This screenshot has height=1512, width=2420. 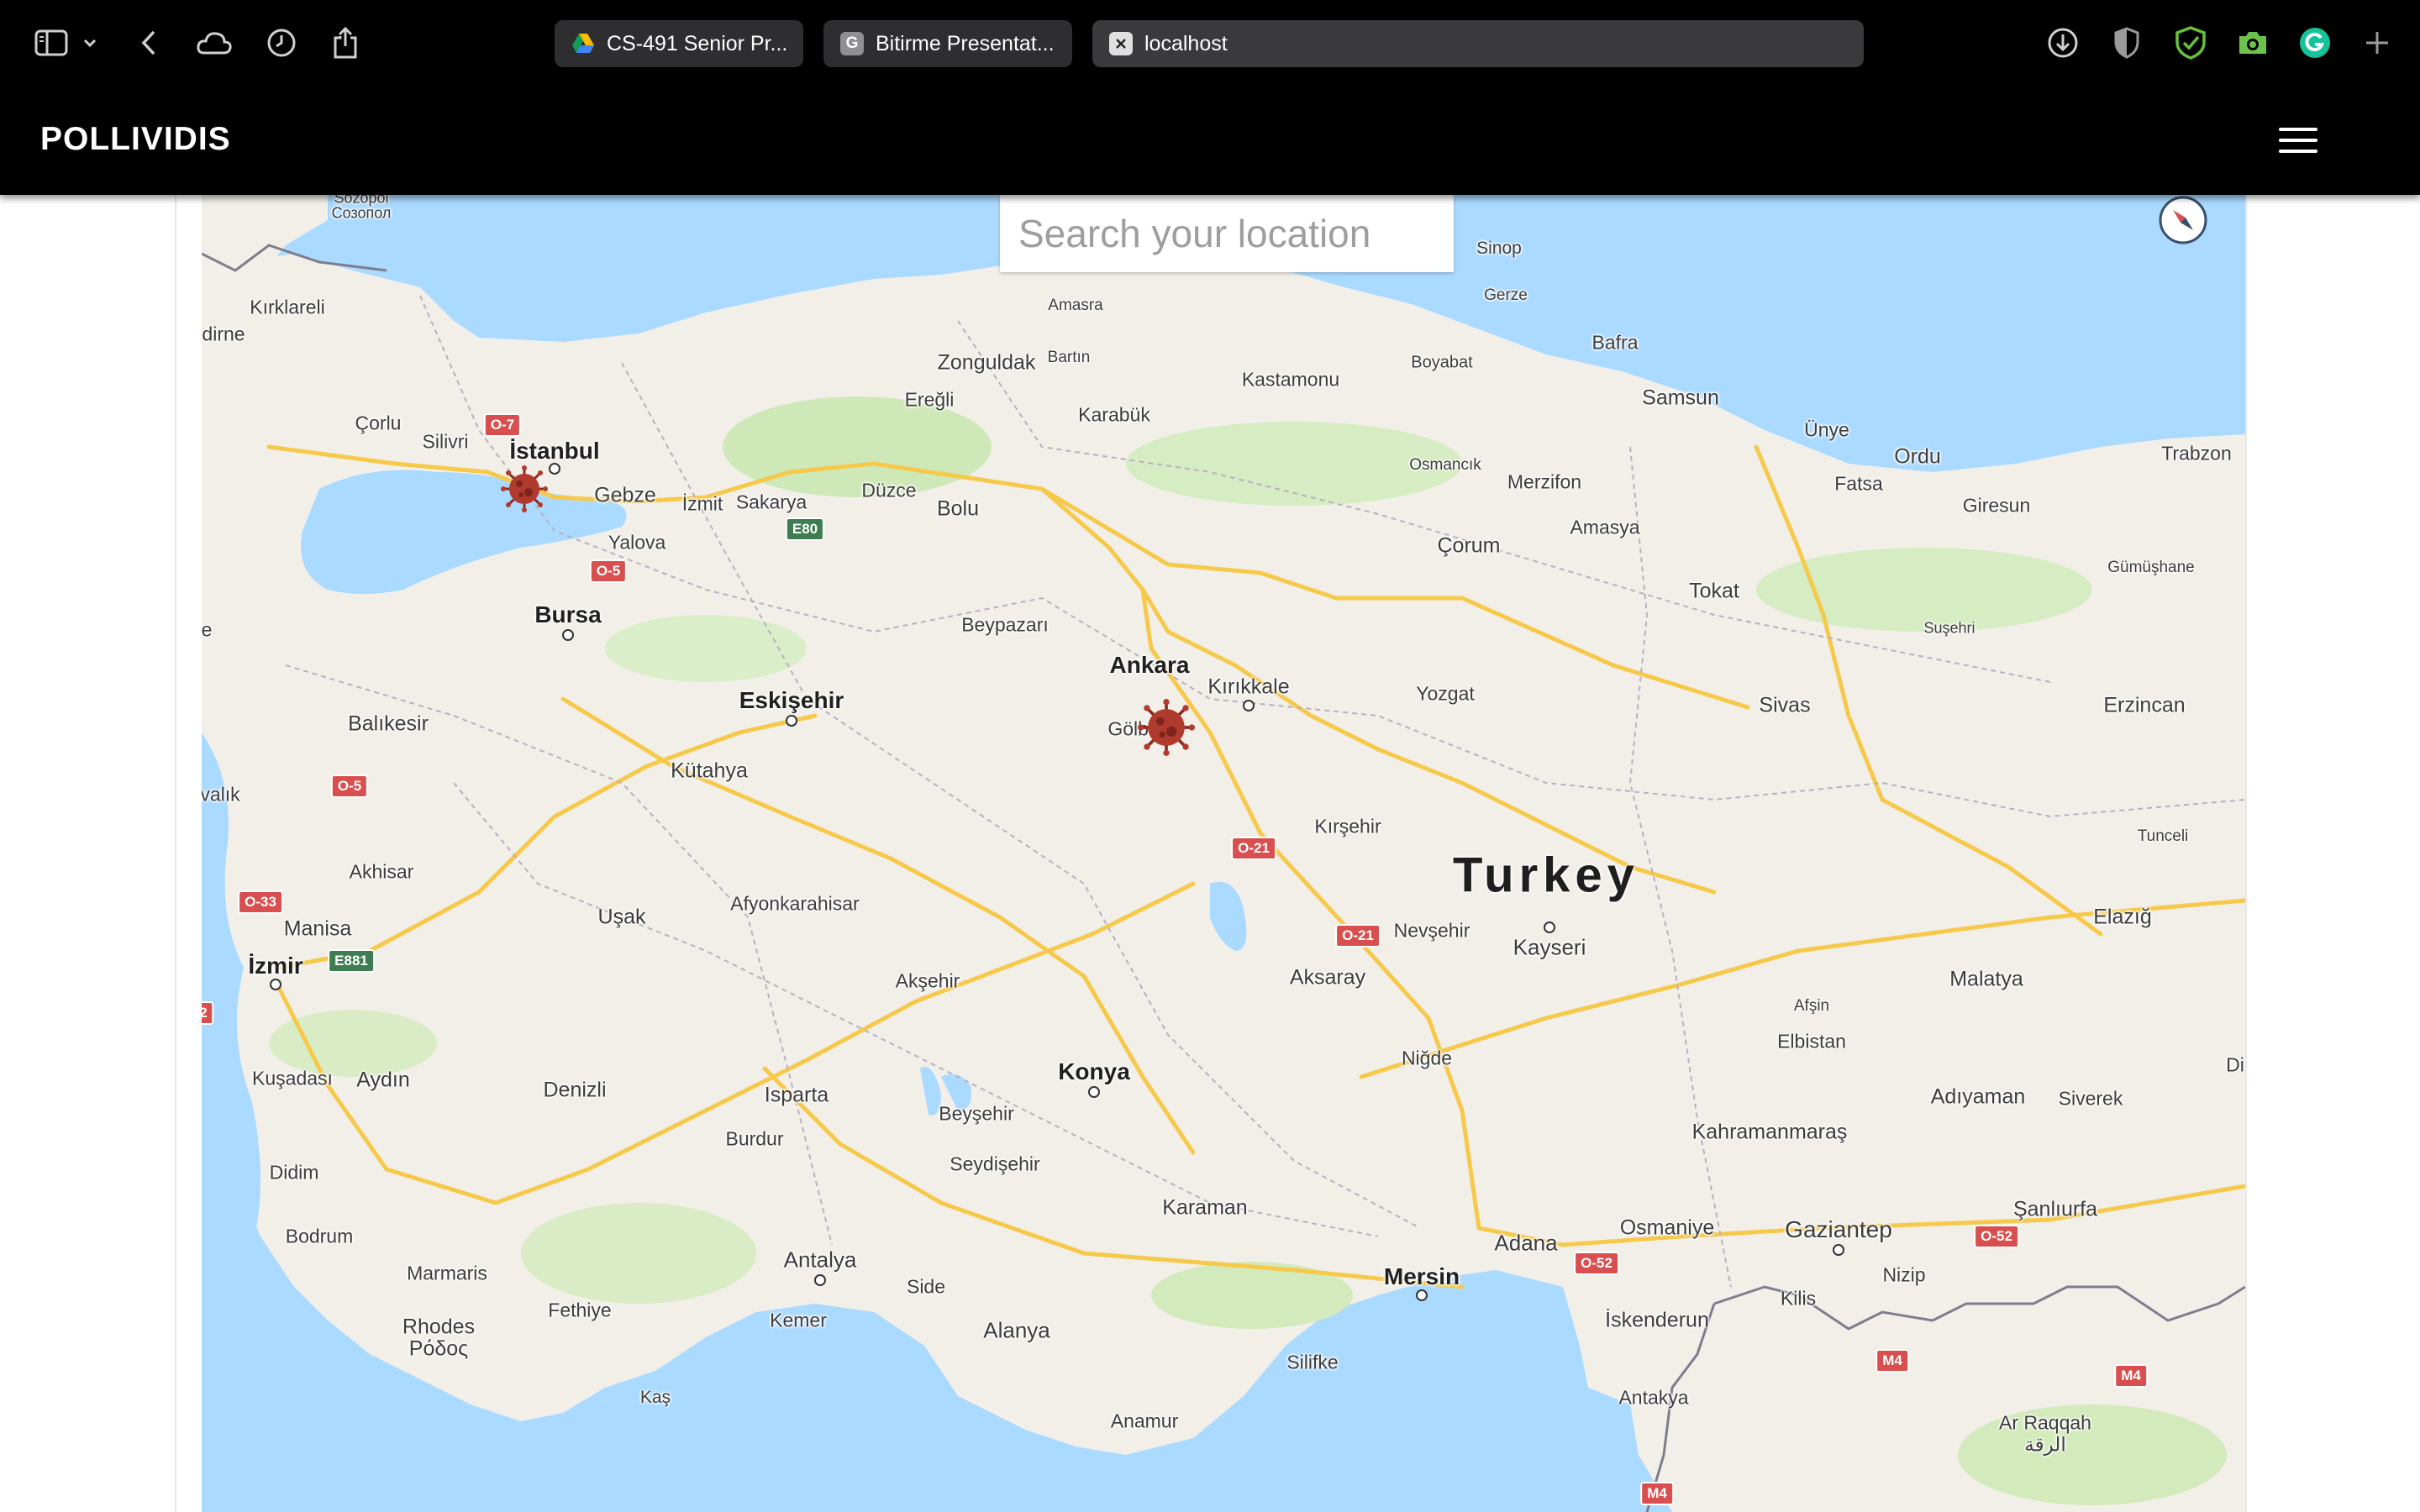 What do you see at coordinates (208, 1013) in the screenshot?
I see `road-shield: 2` at bounding box center [208, 1013].